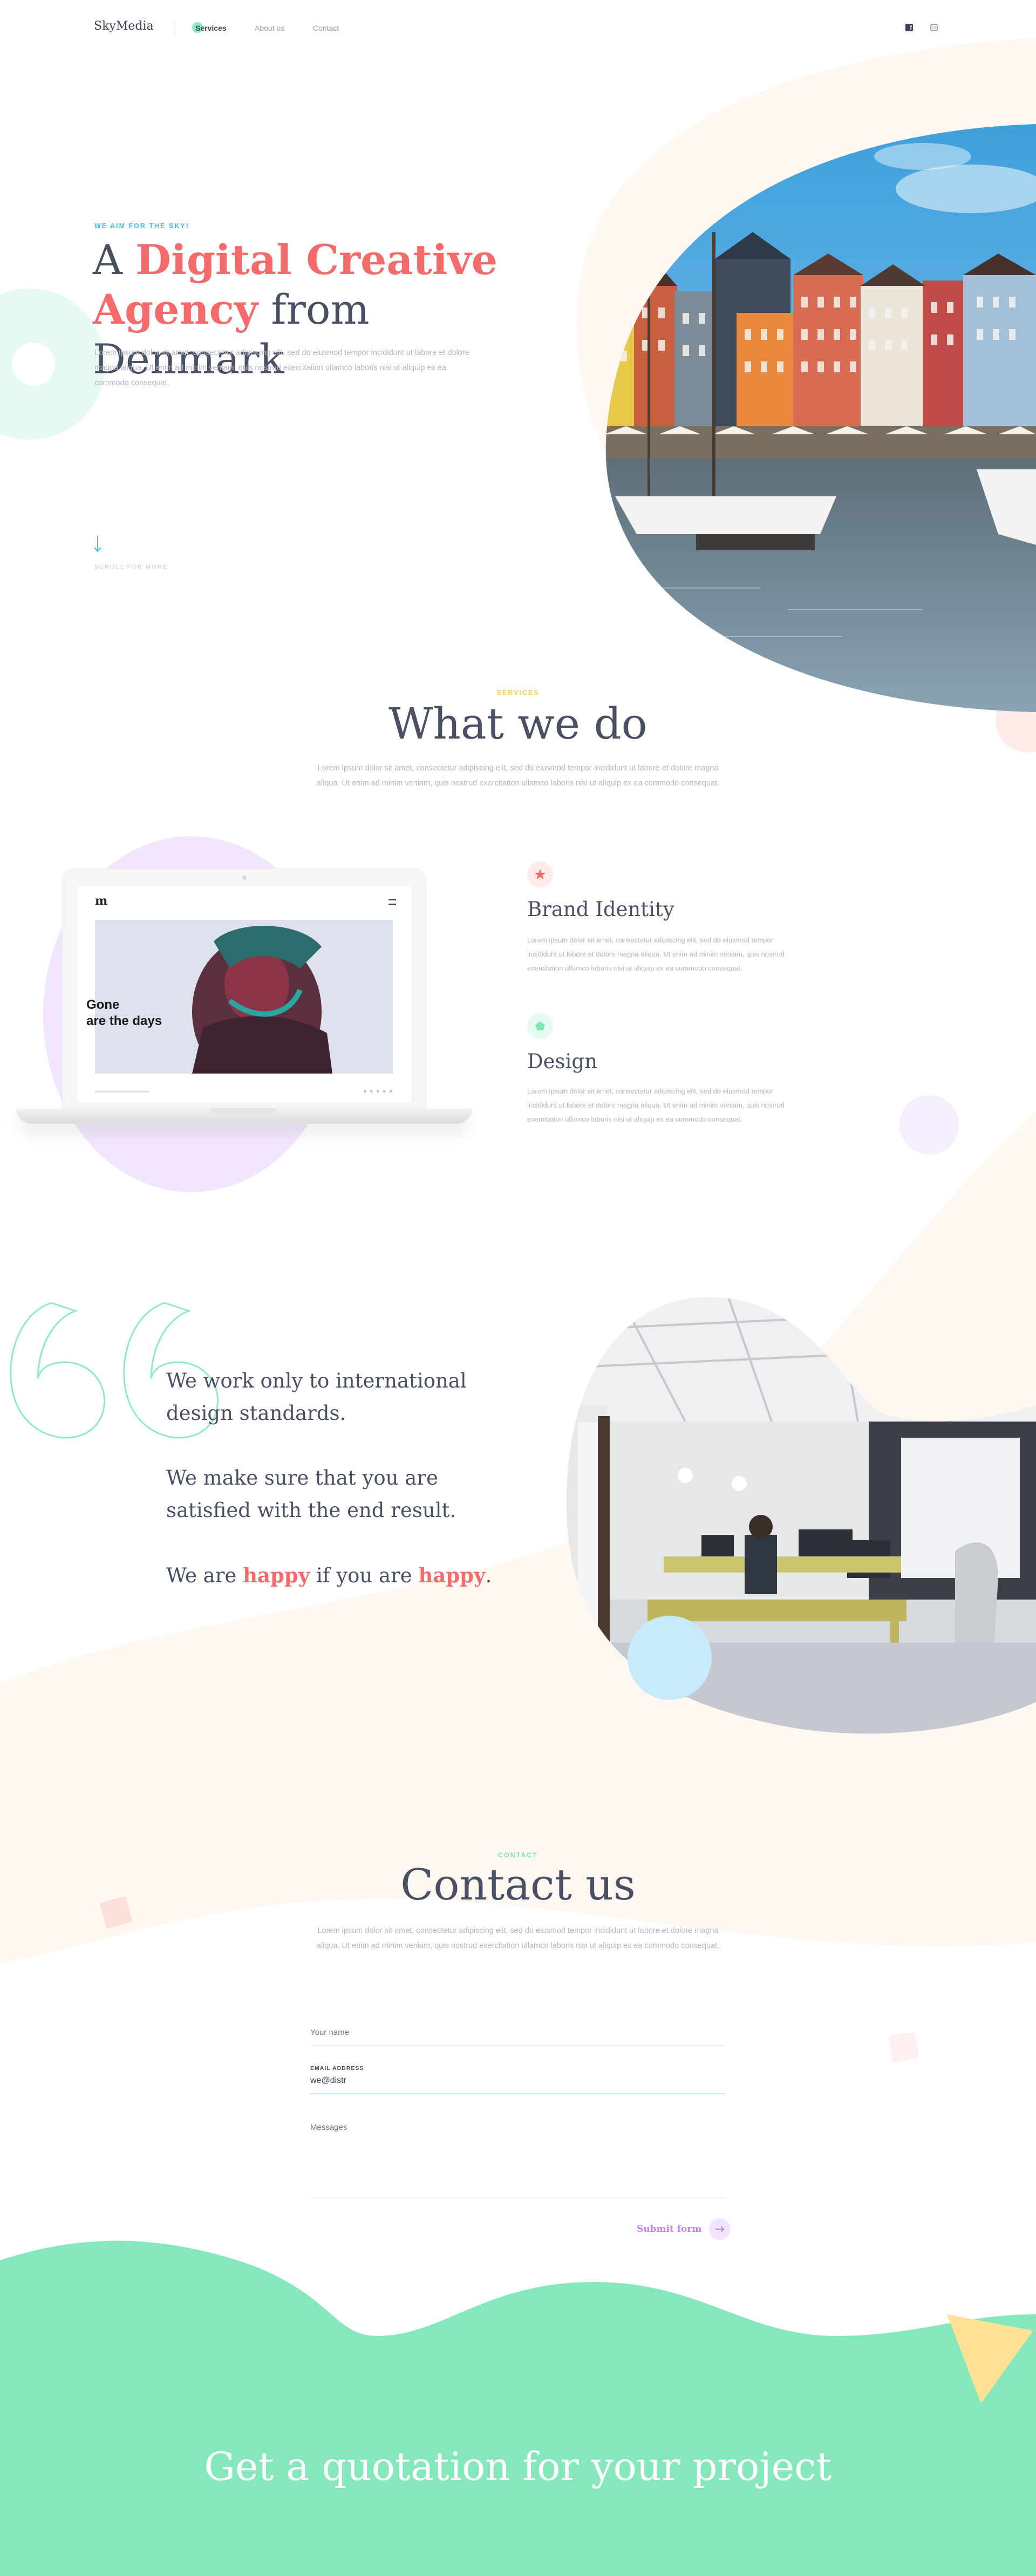 The width and height of the screenshot is (1036, 2576). What do you see at coordinates (562, 1061) in the screenshot?
I see `service-title-design: Design` at bounding box center [562, 1061].